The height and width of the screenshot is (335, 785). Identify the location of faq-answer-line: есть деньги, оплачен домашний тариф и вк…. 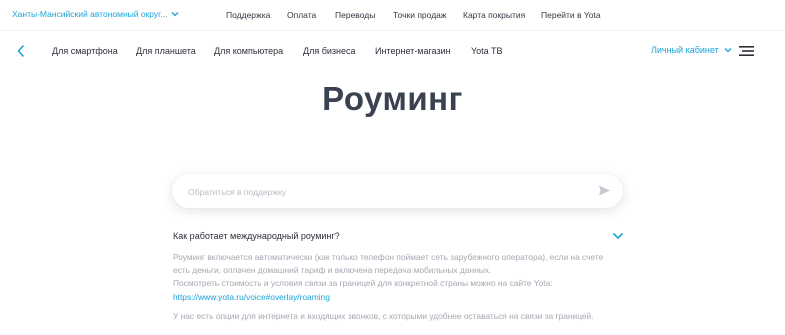
(332, 270).